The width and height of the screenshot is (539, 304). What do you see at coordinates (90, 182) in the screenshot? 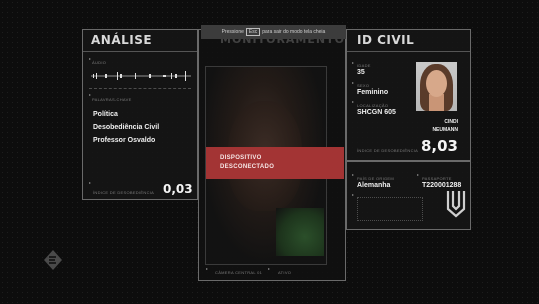
I see `index-marker: ▸` at bounding box center [90, 182].